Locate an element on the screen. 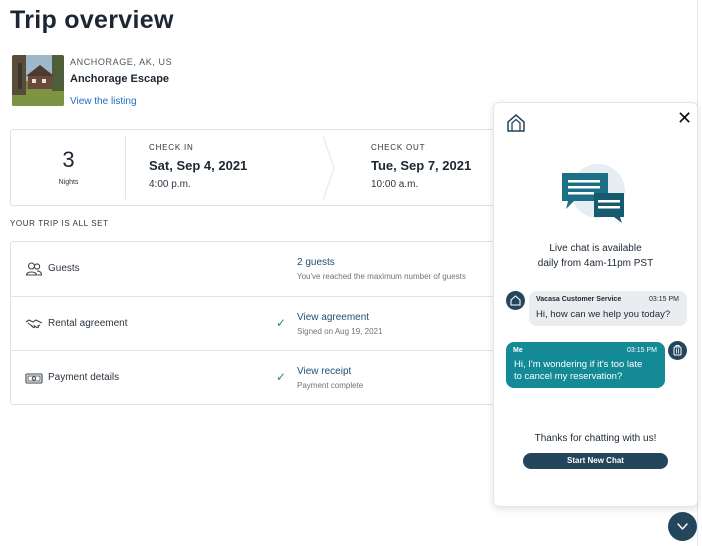 This screenshot has height=546, width=702. check-out-date: Tue, Sep 7, 2021 is located at coordinates (421, 165).